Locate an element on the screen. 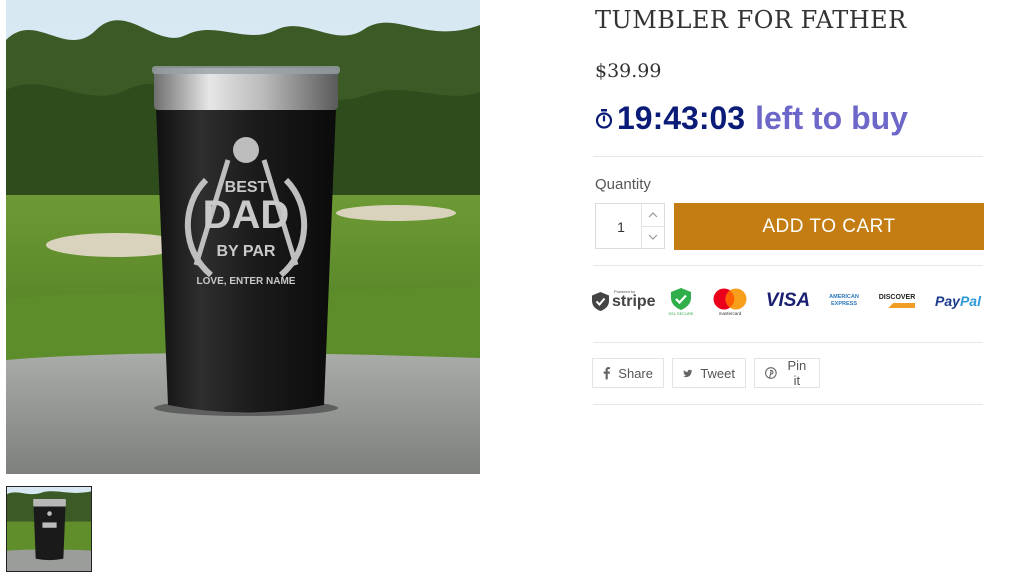 The height and width of the screenshot is (577, 1024). pinterest-icon is located at coordinates (771, 373).